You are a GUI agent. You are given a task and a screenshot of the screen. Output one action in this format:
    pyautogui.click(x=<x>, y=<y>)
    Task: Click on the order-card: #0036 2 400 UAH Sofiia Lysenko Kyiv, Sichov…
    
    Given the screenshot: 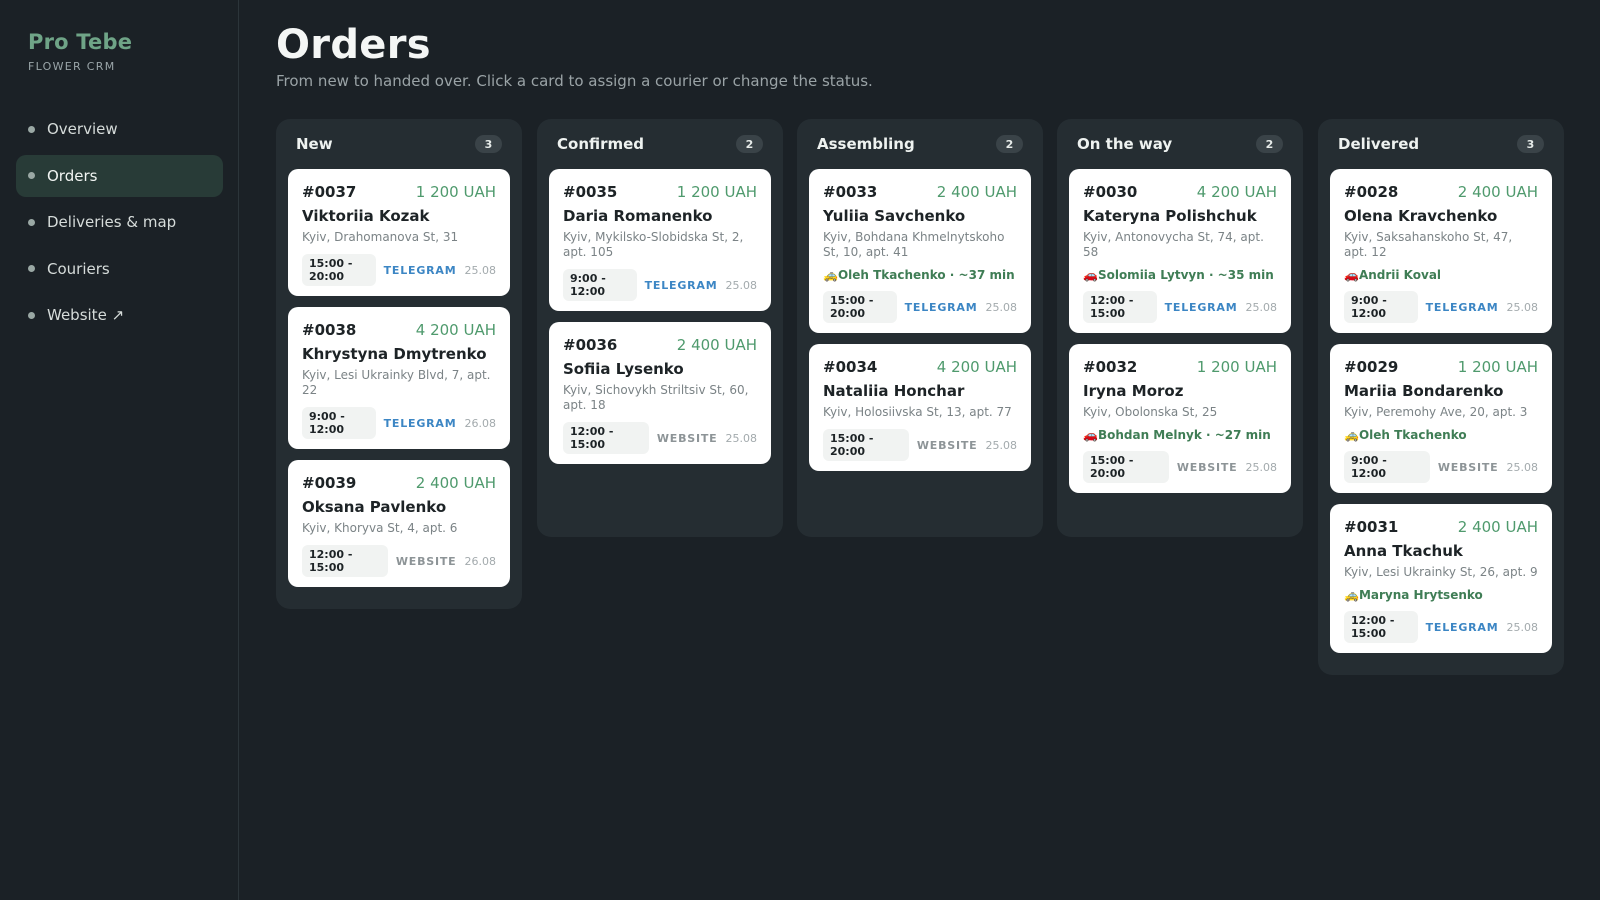 What is the action you would take?
    pyautogui.click(x=660, y=393)
    